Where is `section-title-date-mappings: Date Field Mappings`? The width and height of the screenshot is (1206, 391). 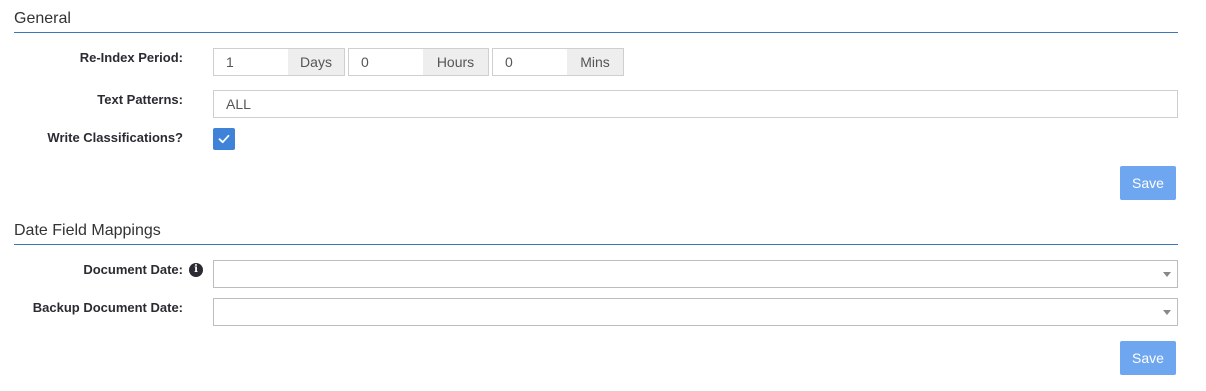
section-title-date-mappings: Date Field Mappings is located at coordinates (87, 230).